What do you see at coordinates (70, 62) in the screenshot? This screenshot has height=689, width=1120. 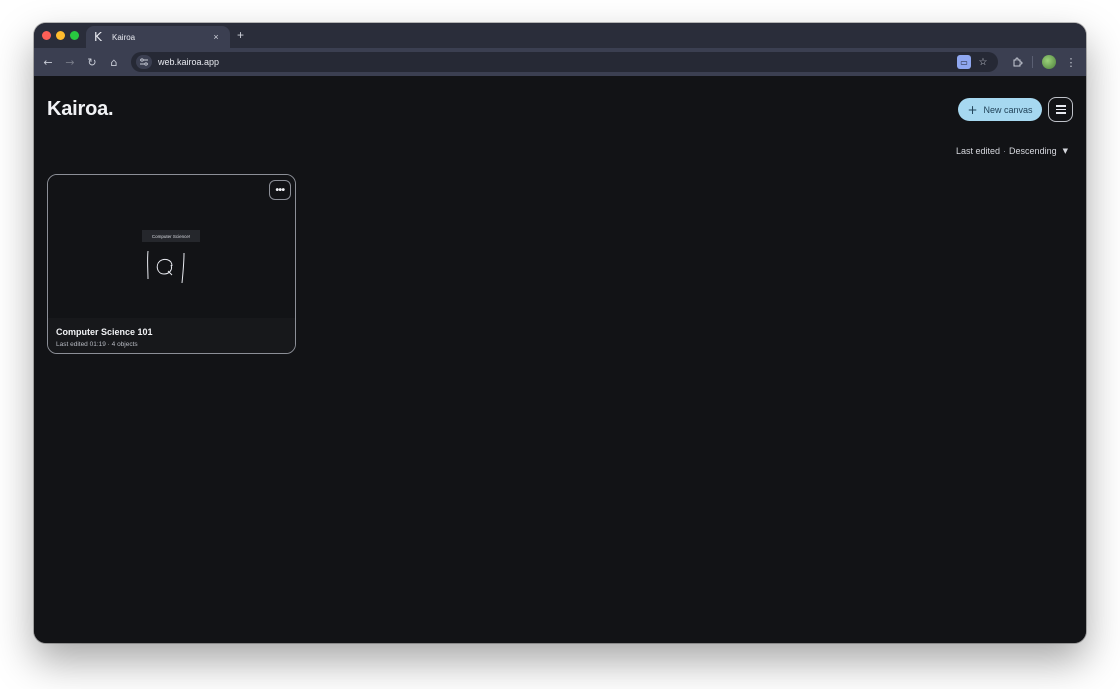 I see `forward-arrow-icon: →` at bounding box center [70, 62].